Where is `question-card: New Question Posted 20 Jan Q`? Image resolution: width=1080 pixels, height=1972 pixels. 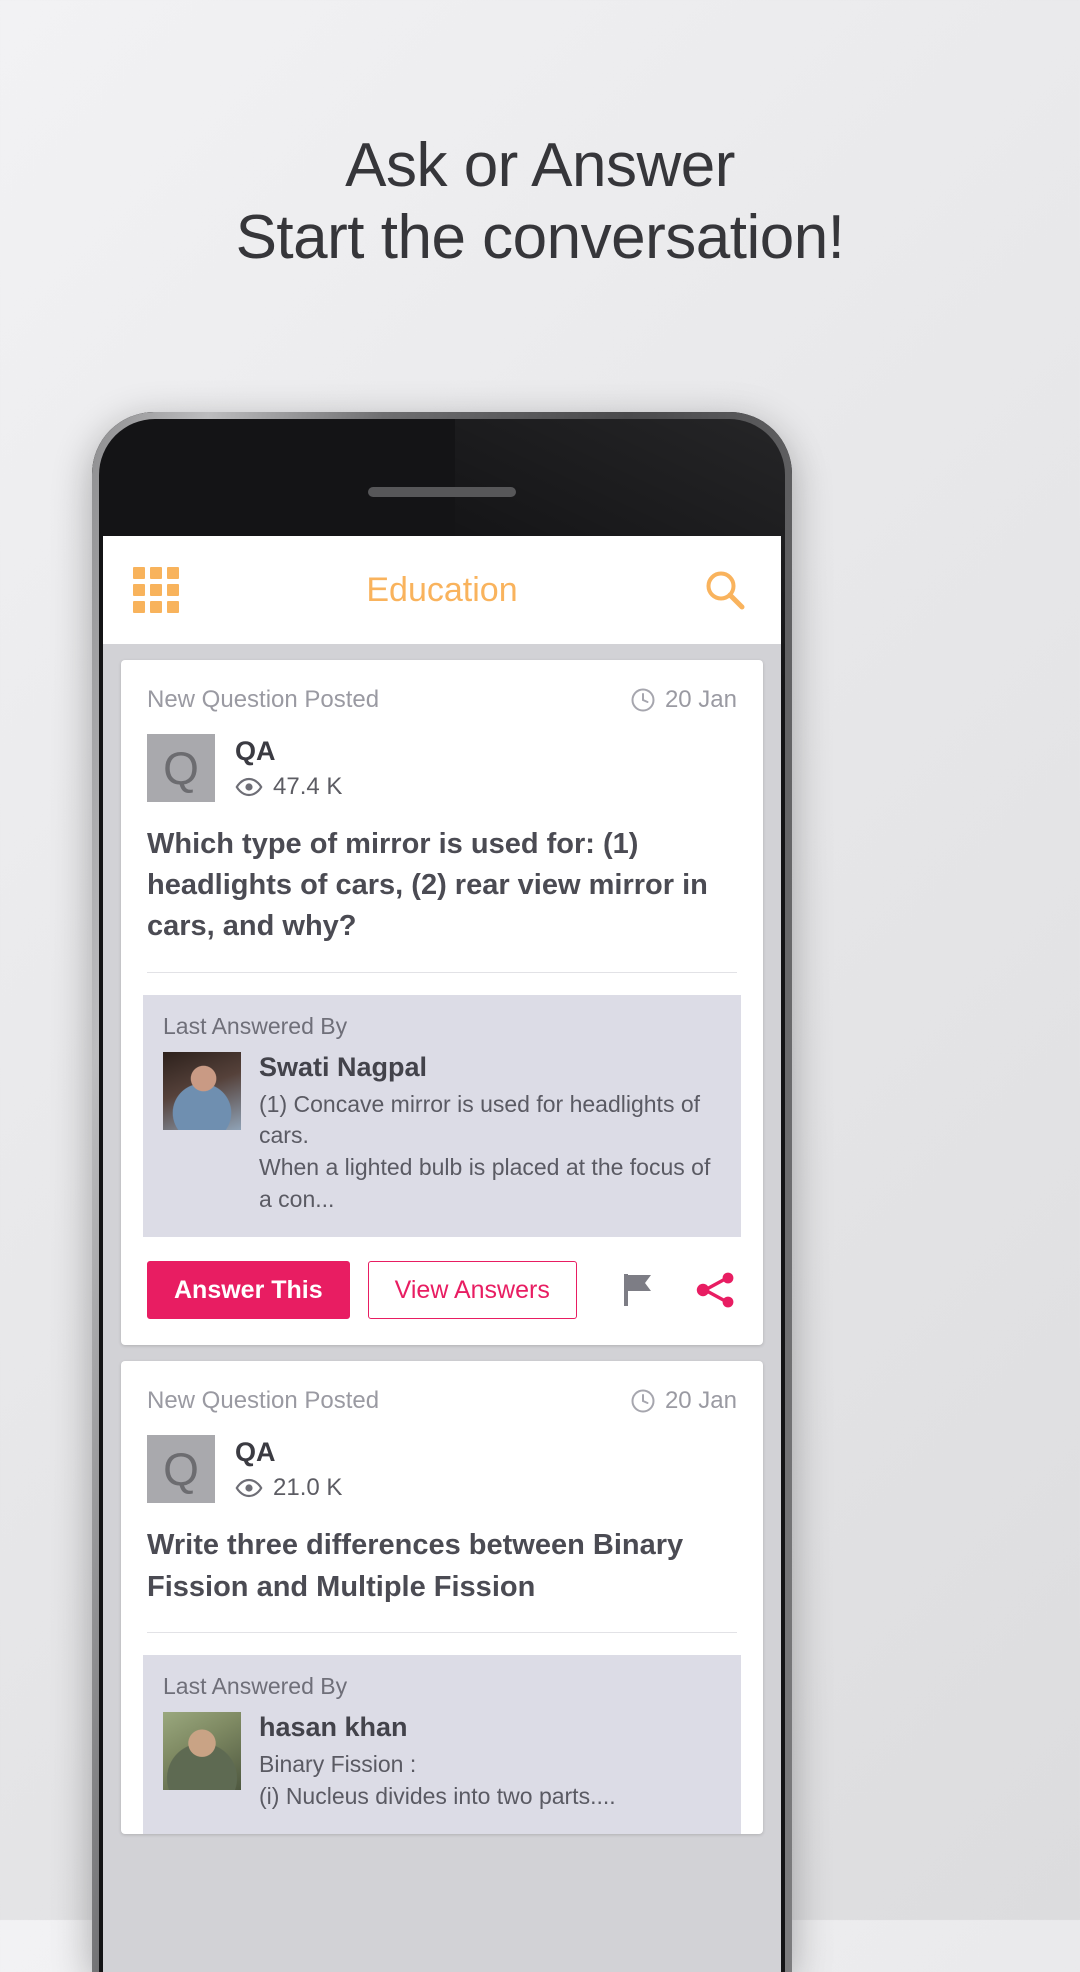
question-card: New Question Posted 20 Jan Q is located at coordinates (442, 1598).